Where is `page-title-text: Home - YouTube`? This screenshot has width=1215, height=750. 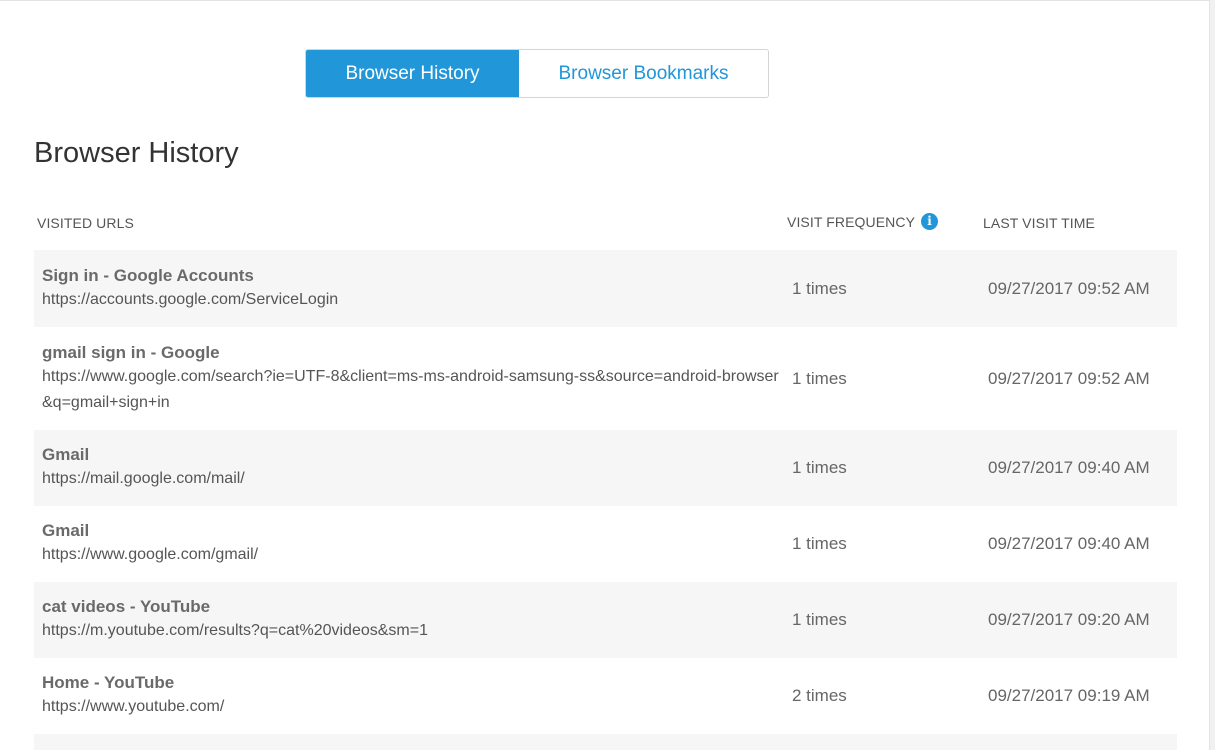
page-title-text: Home - YouTube is located at coordinates (108, 682).